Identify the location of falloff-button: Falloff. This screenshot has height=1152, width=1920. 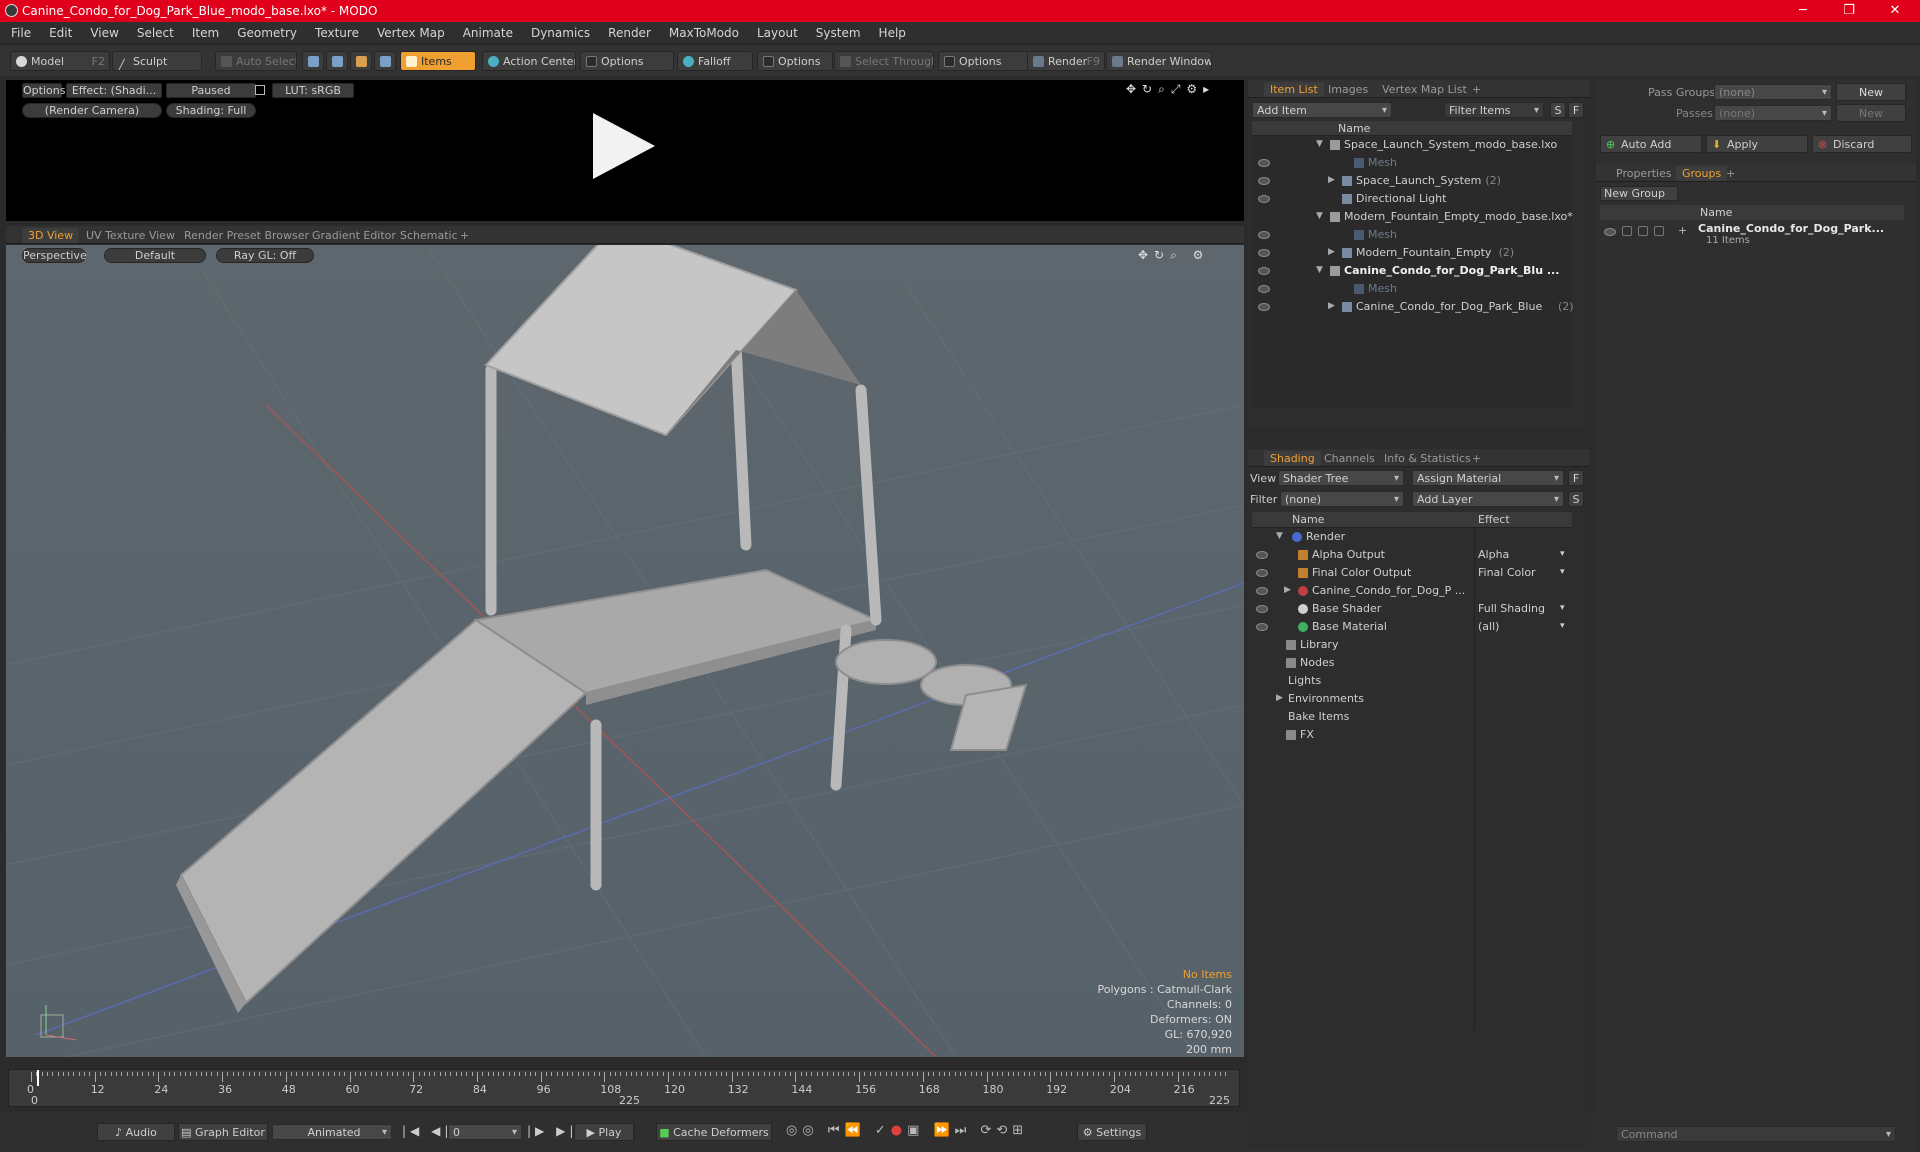
(715, 61).